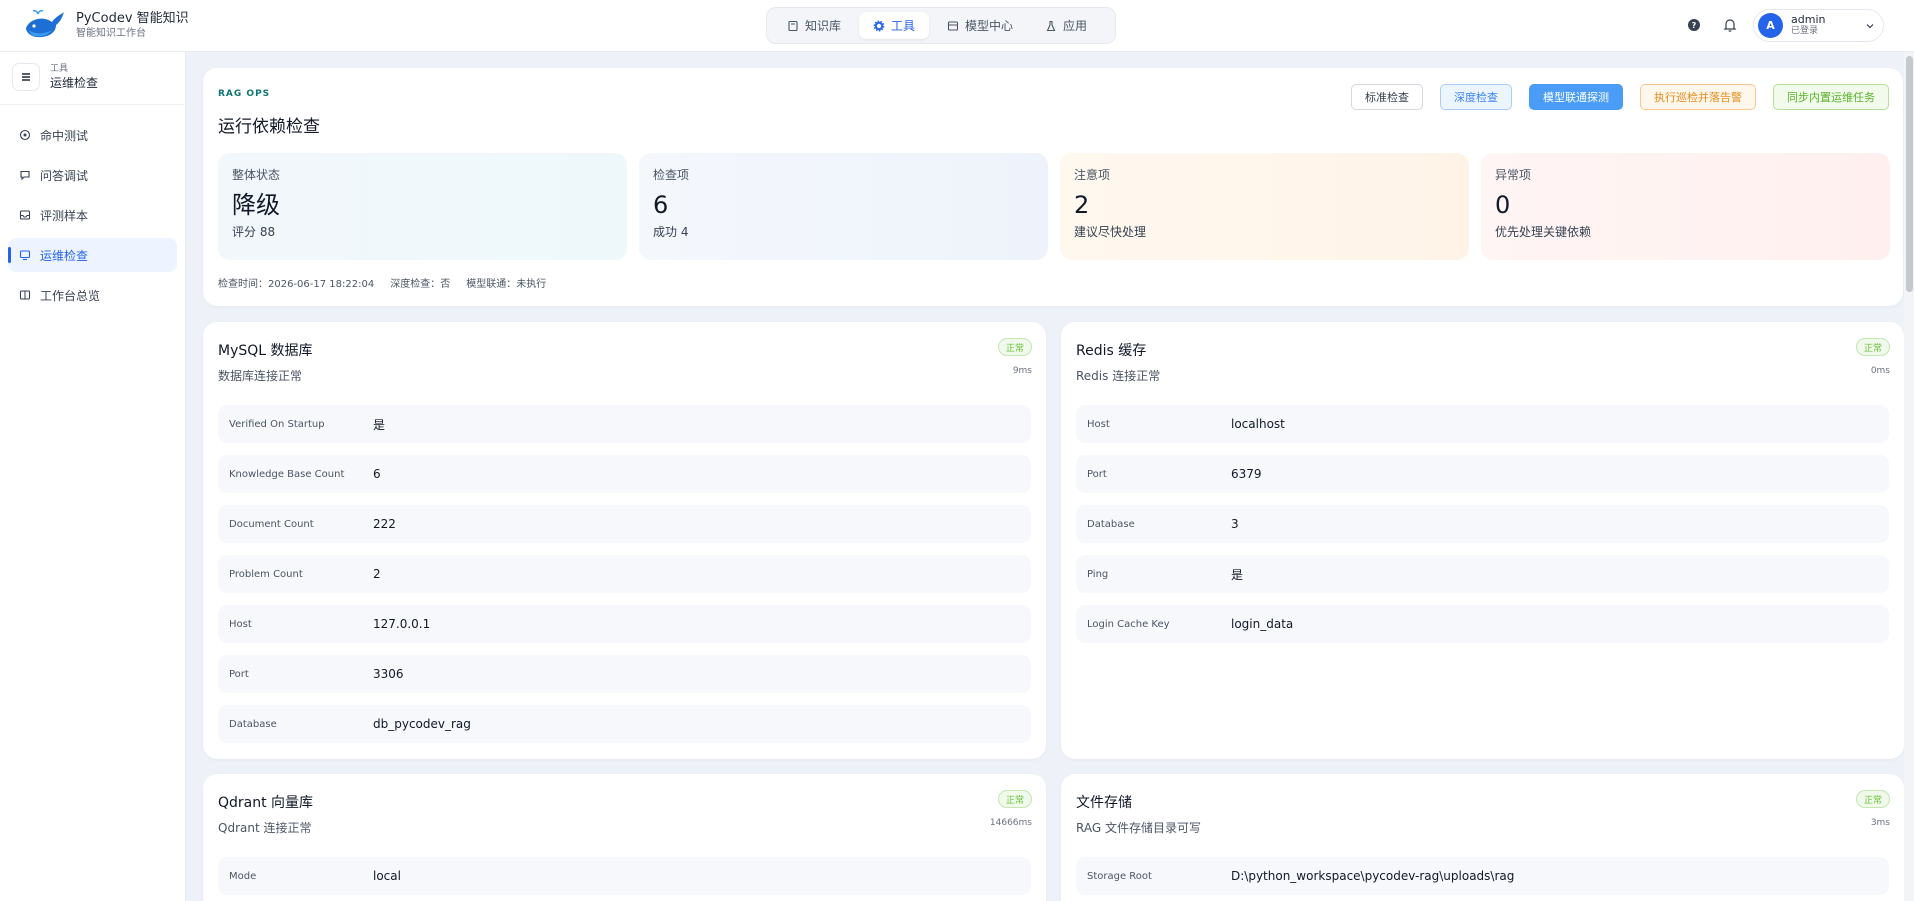 This screenshot has width=1914, height=901. I want to click on topnav-knowledge-base: 知识库, so click(814, 25).